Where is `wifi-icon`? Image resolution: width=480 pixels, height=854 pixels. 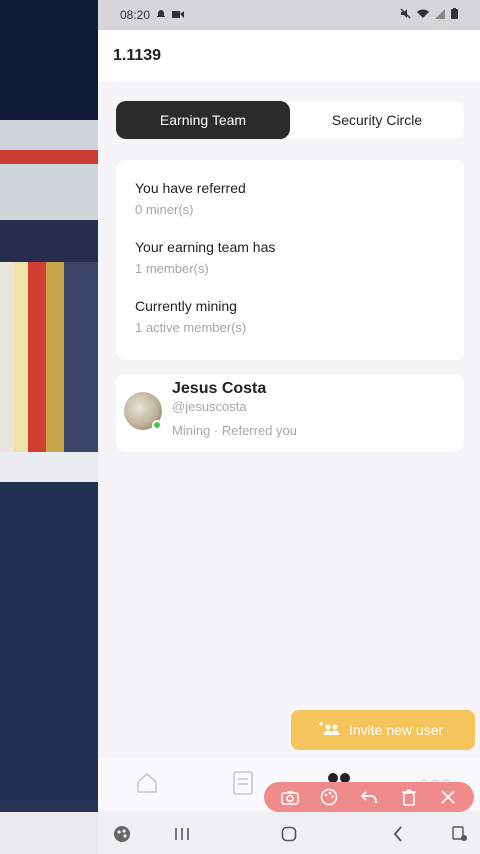 wifi-icon is located at coordinates (423, 15).